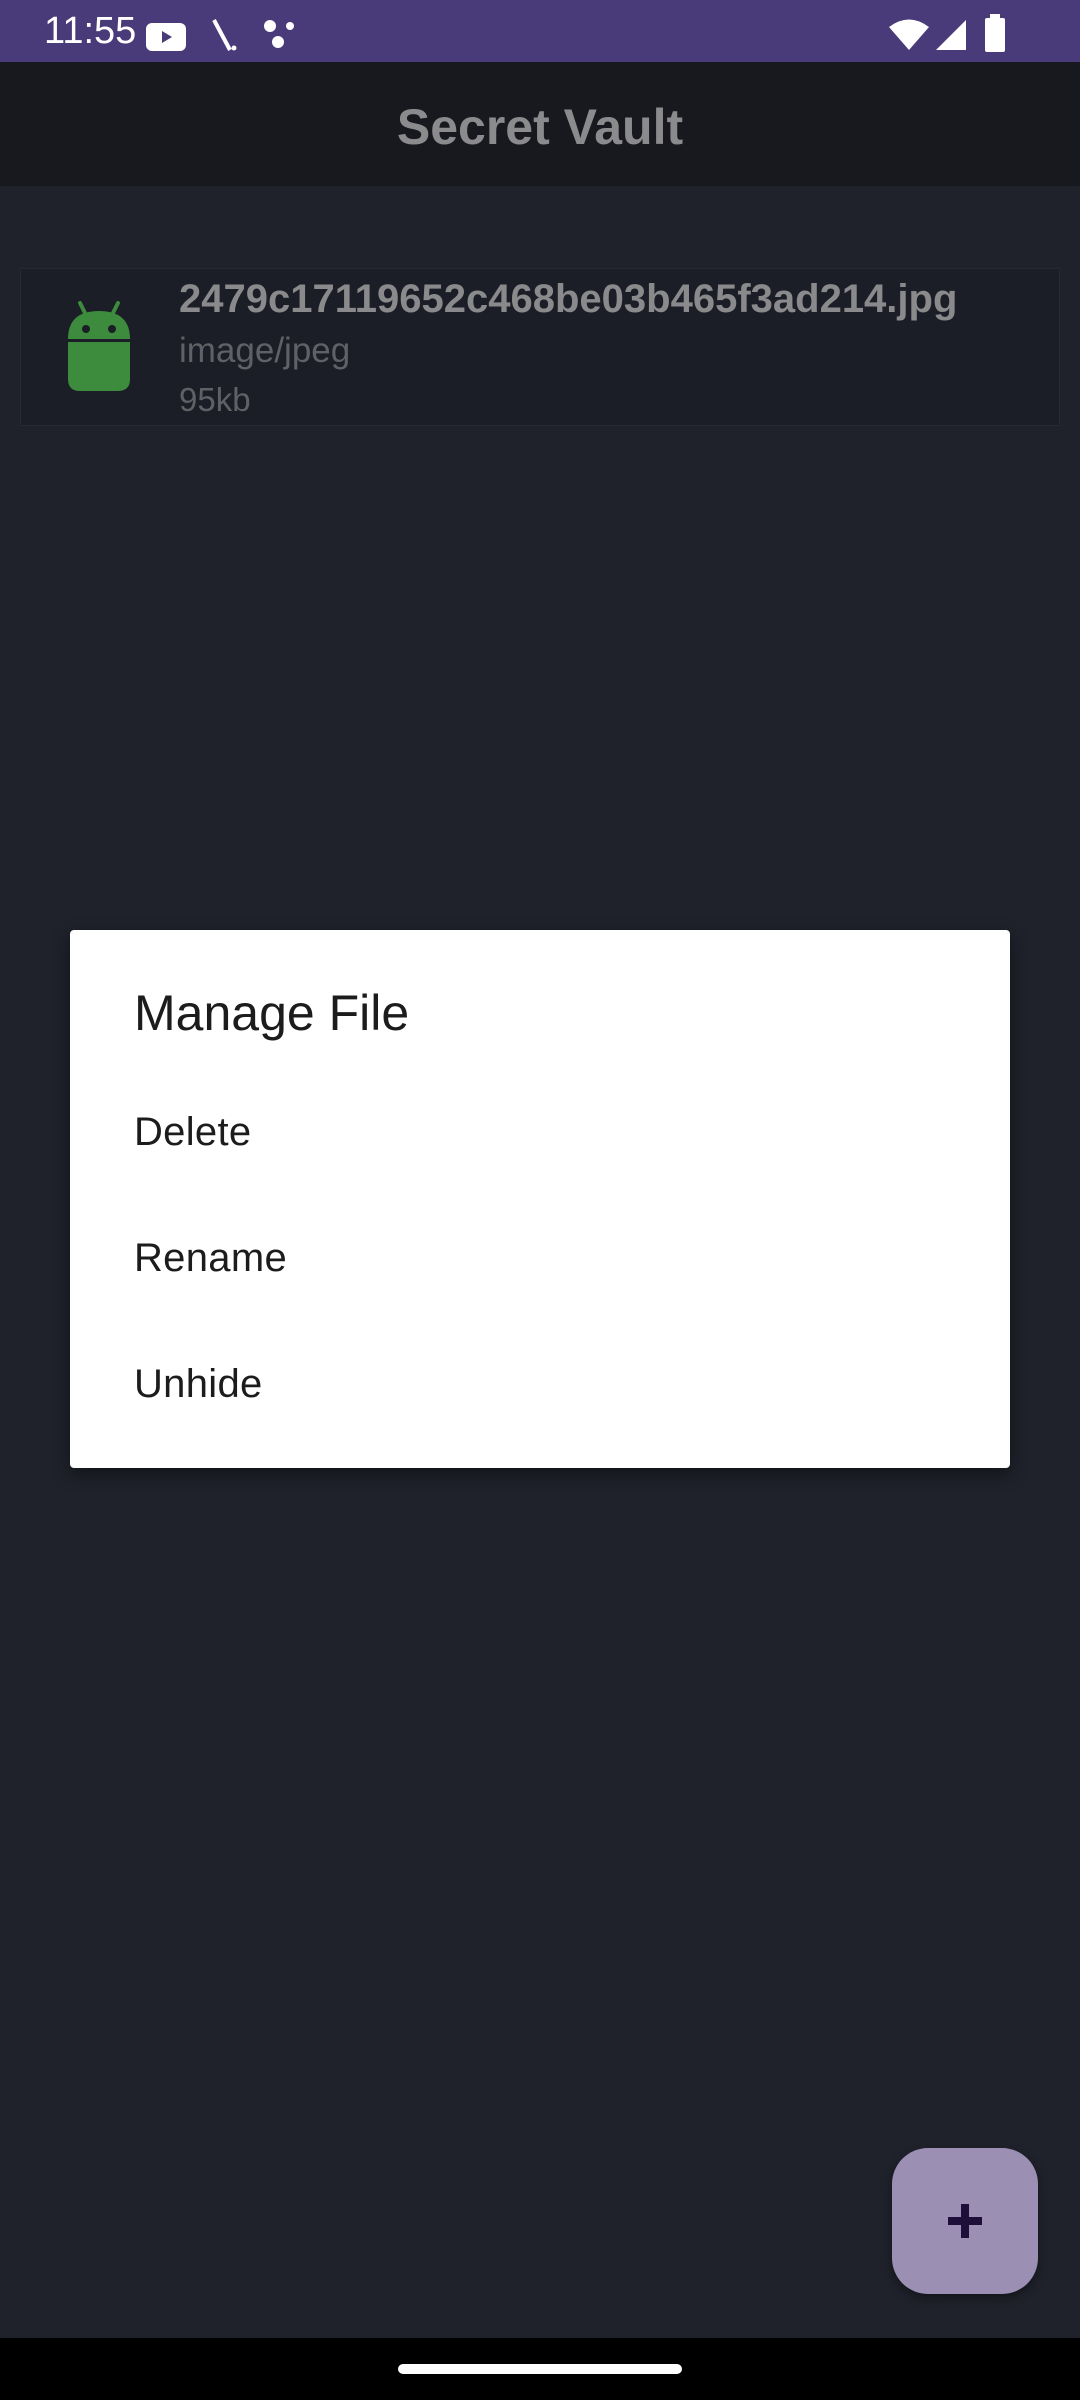 The image size is (1080, 2400). Describe the element at coordinates (210, 1258) in the screenshot. I see `rename-option: Rename` at that location.